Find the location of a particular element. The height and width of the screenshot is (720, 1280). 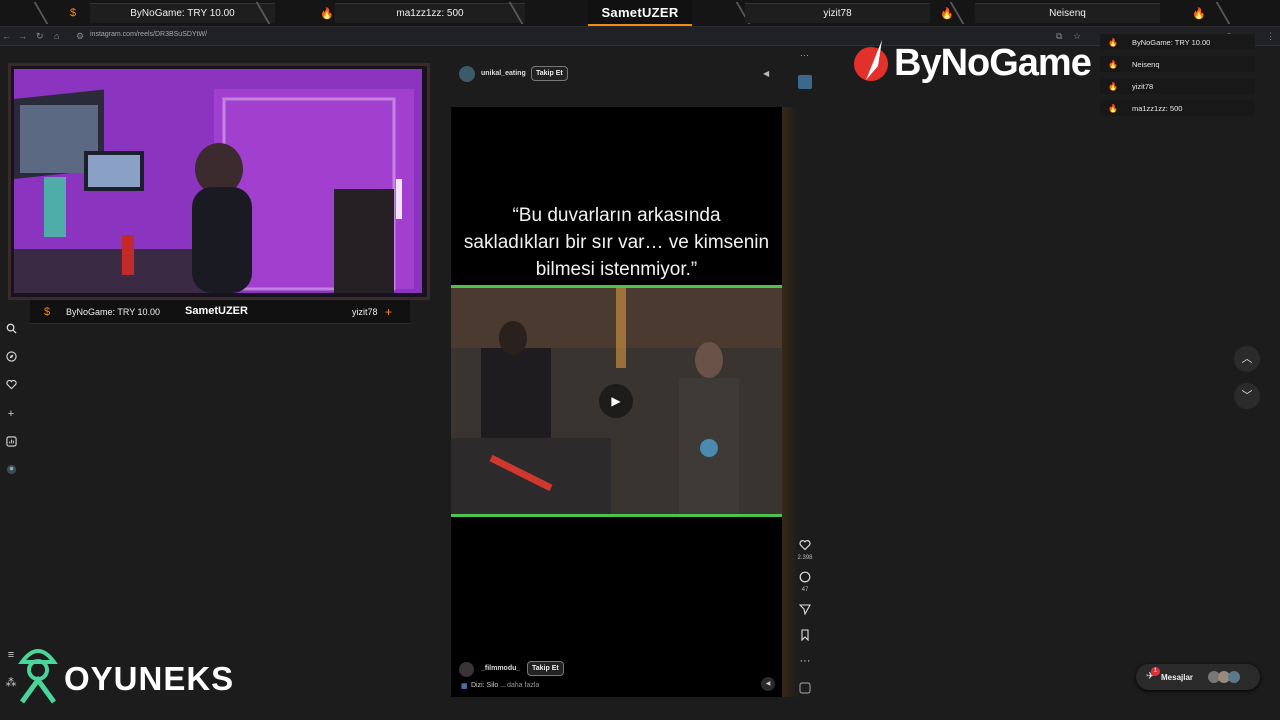

overlay-donation: ByNoGame: TRY 10.00 is located at coordinates (182, 13).